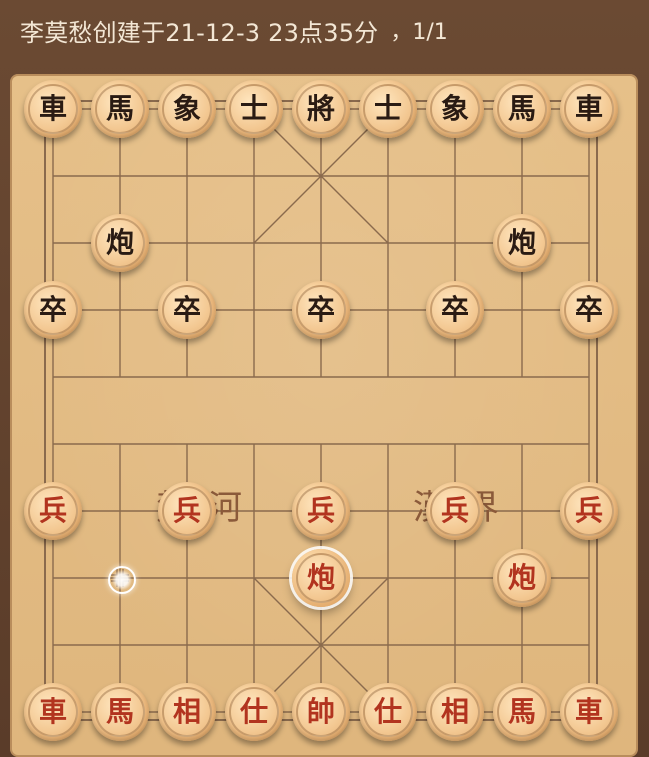 Image resolution: width=649 pixels, height=757 pixels. I want to click on piece-b-chariot-right: 車, so click(589, 109).